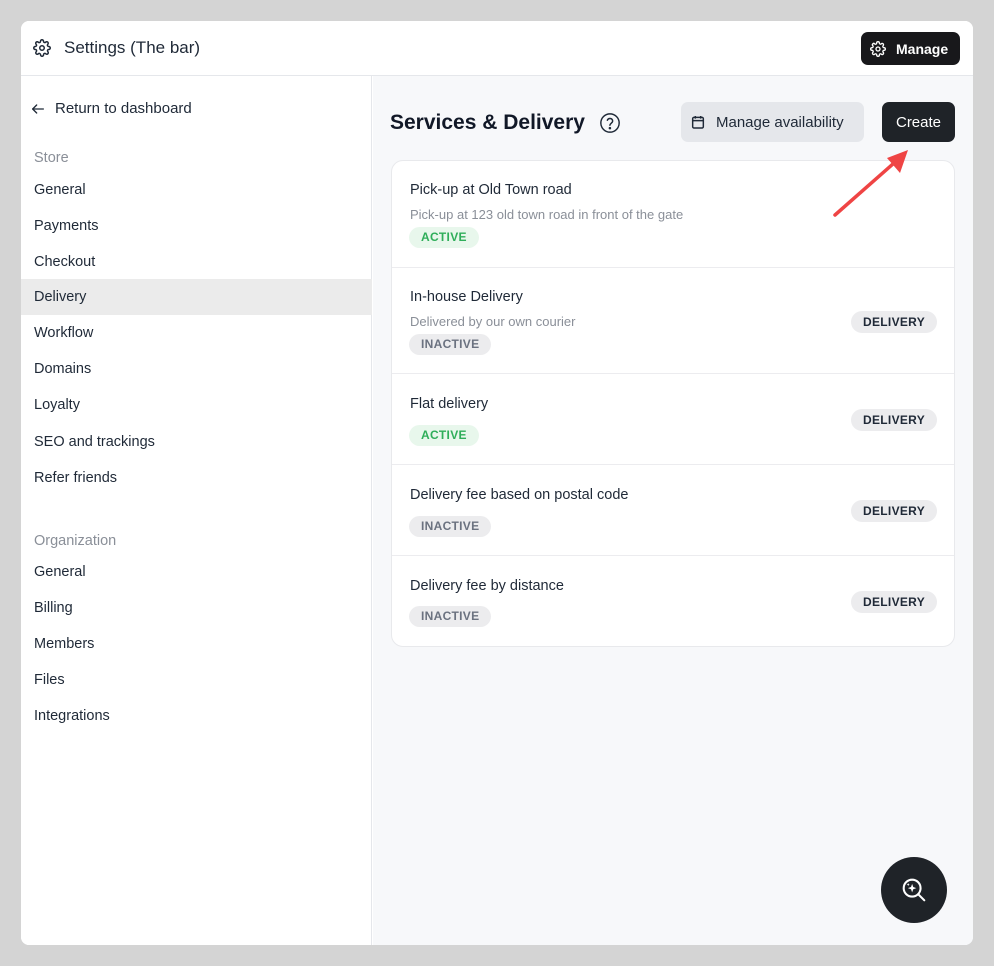 This screenshot has height=966, width=994. Describe the element at coordinates (466, 297) in the screenshot. I see `service-title: In-house Delivery` at that location.